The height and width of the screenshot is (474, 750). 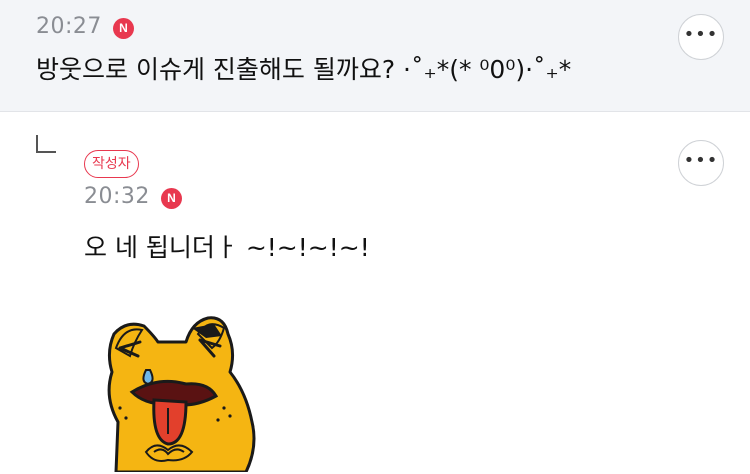 I want to click on tongue-out-bear-sticker, so click(x=181, y=394).